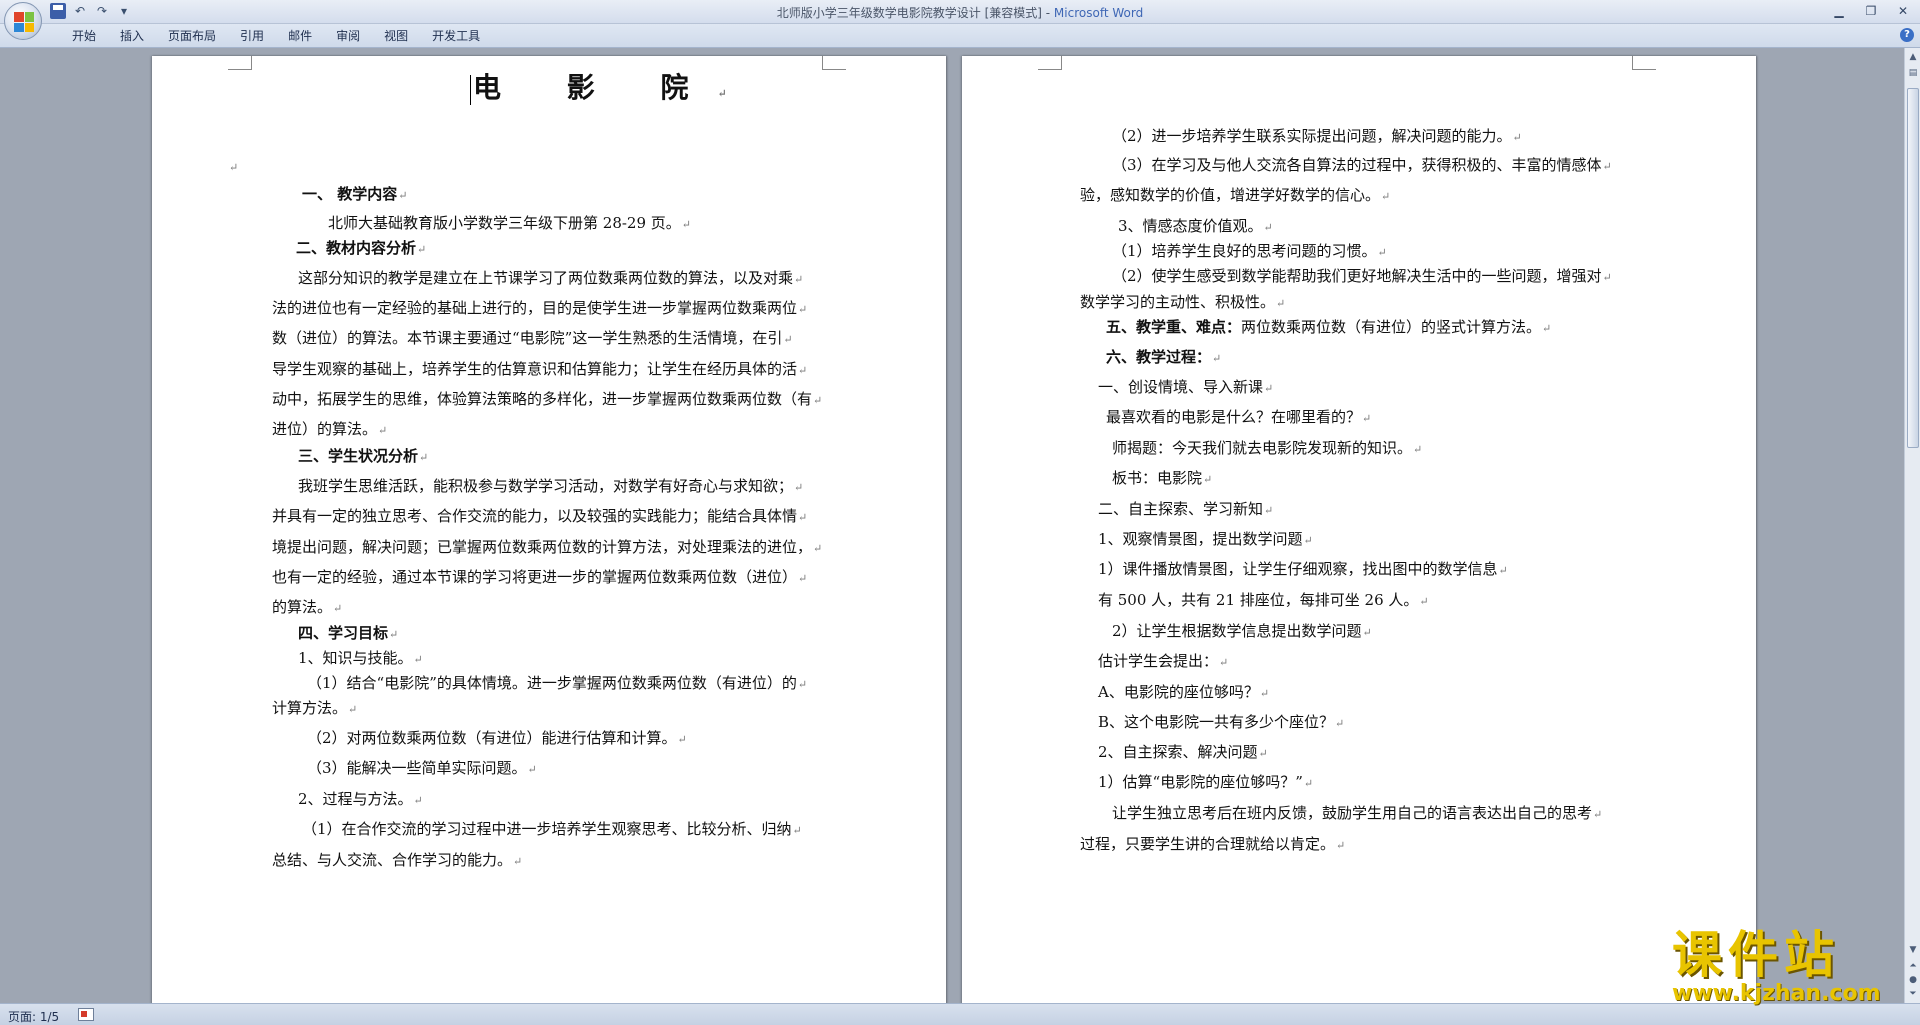 Image resolution: width=1920 pixels, height=1025 pixels. Describe the element at coordinates (1912, 525) in the screenshot. I see `vertical-scrollbar: ▲ ▤ ▼ ⏶ ● ⏷` at that location.